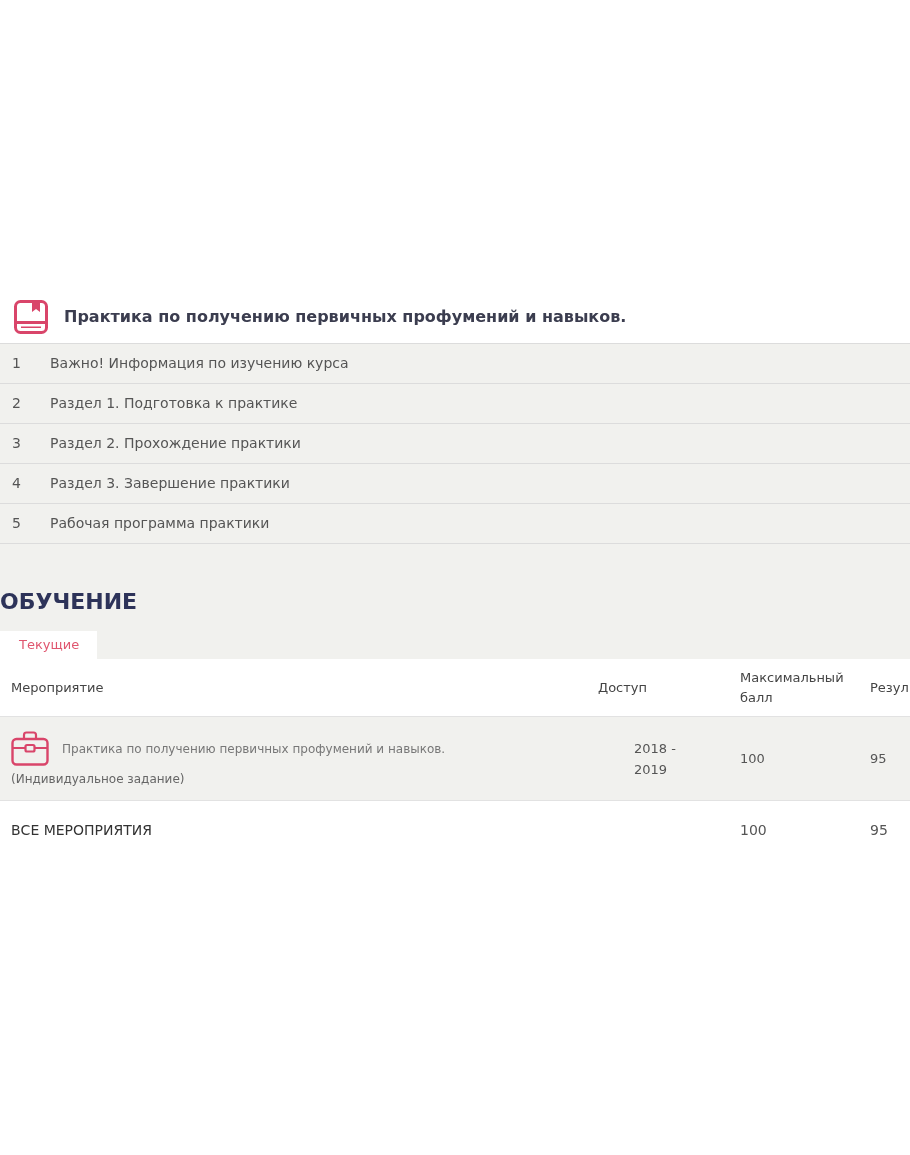 This screenshot has height=1155, width=910. What do you see at coordinates (31, 316) in the screenshot?
I see `book-icon` at bounding box center [31, 316].